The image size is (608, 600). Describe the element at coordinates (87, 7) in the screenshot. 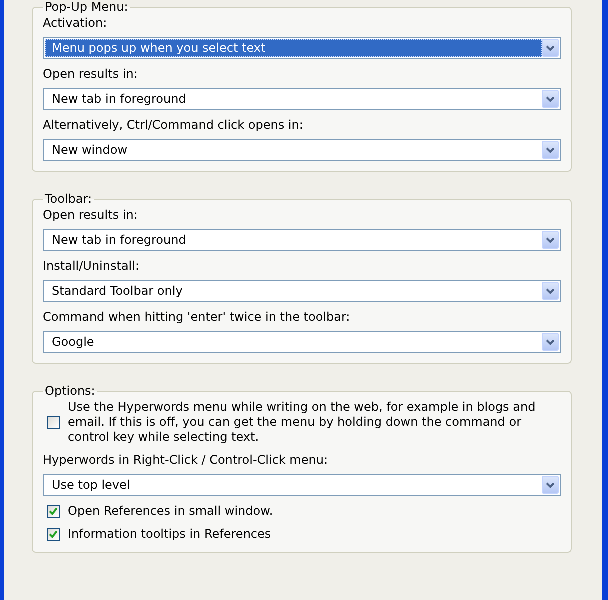

I see `group-title: Pop-Up Menu:` at that location.